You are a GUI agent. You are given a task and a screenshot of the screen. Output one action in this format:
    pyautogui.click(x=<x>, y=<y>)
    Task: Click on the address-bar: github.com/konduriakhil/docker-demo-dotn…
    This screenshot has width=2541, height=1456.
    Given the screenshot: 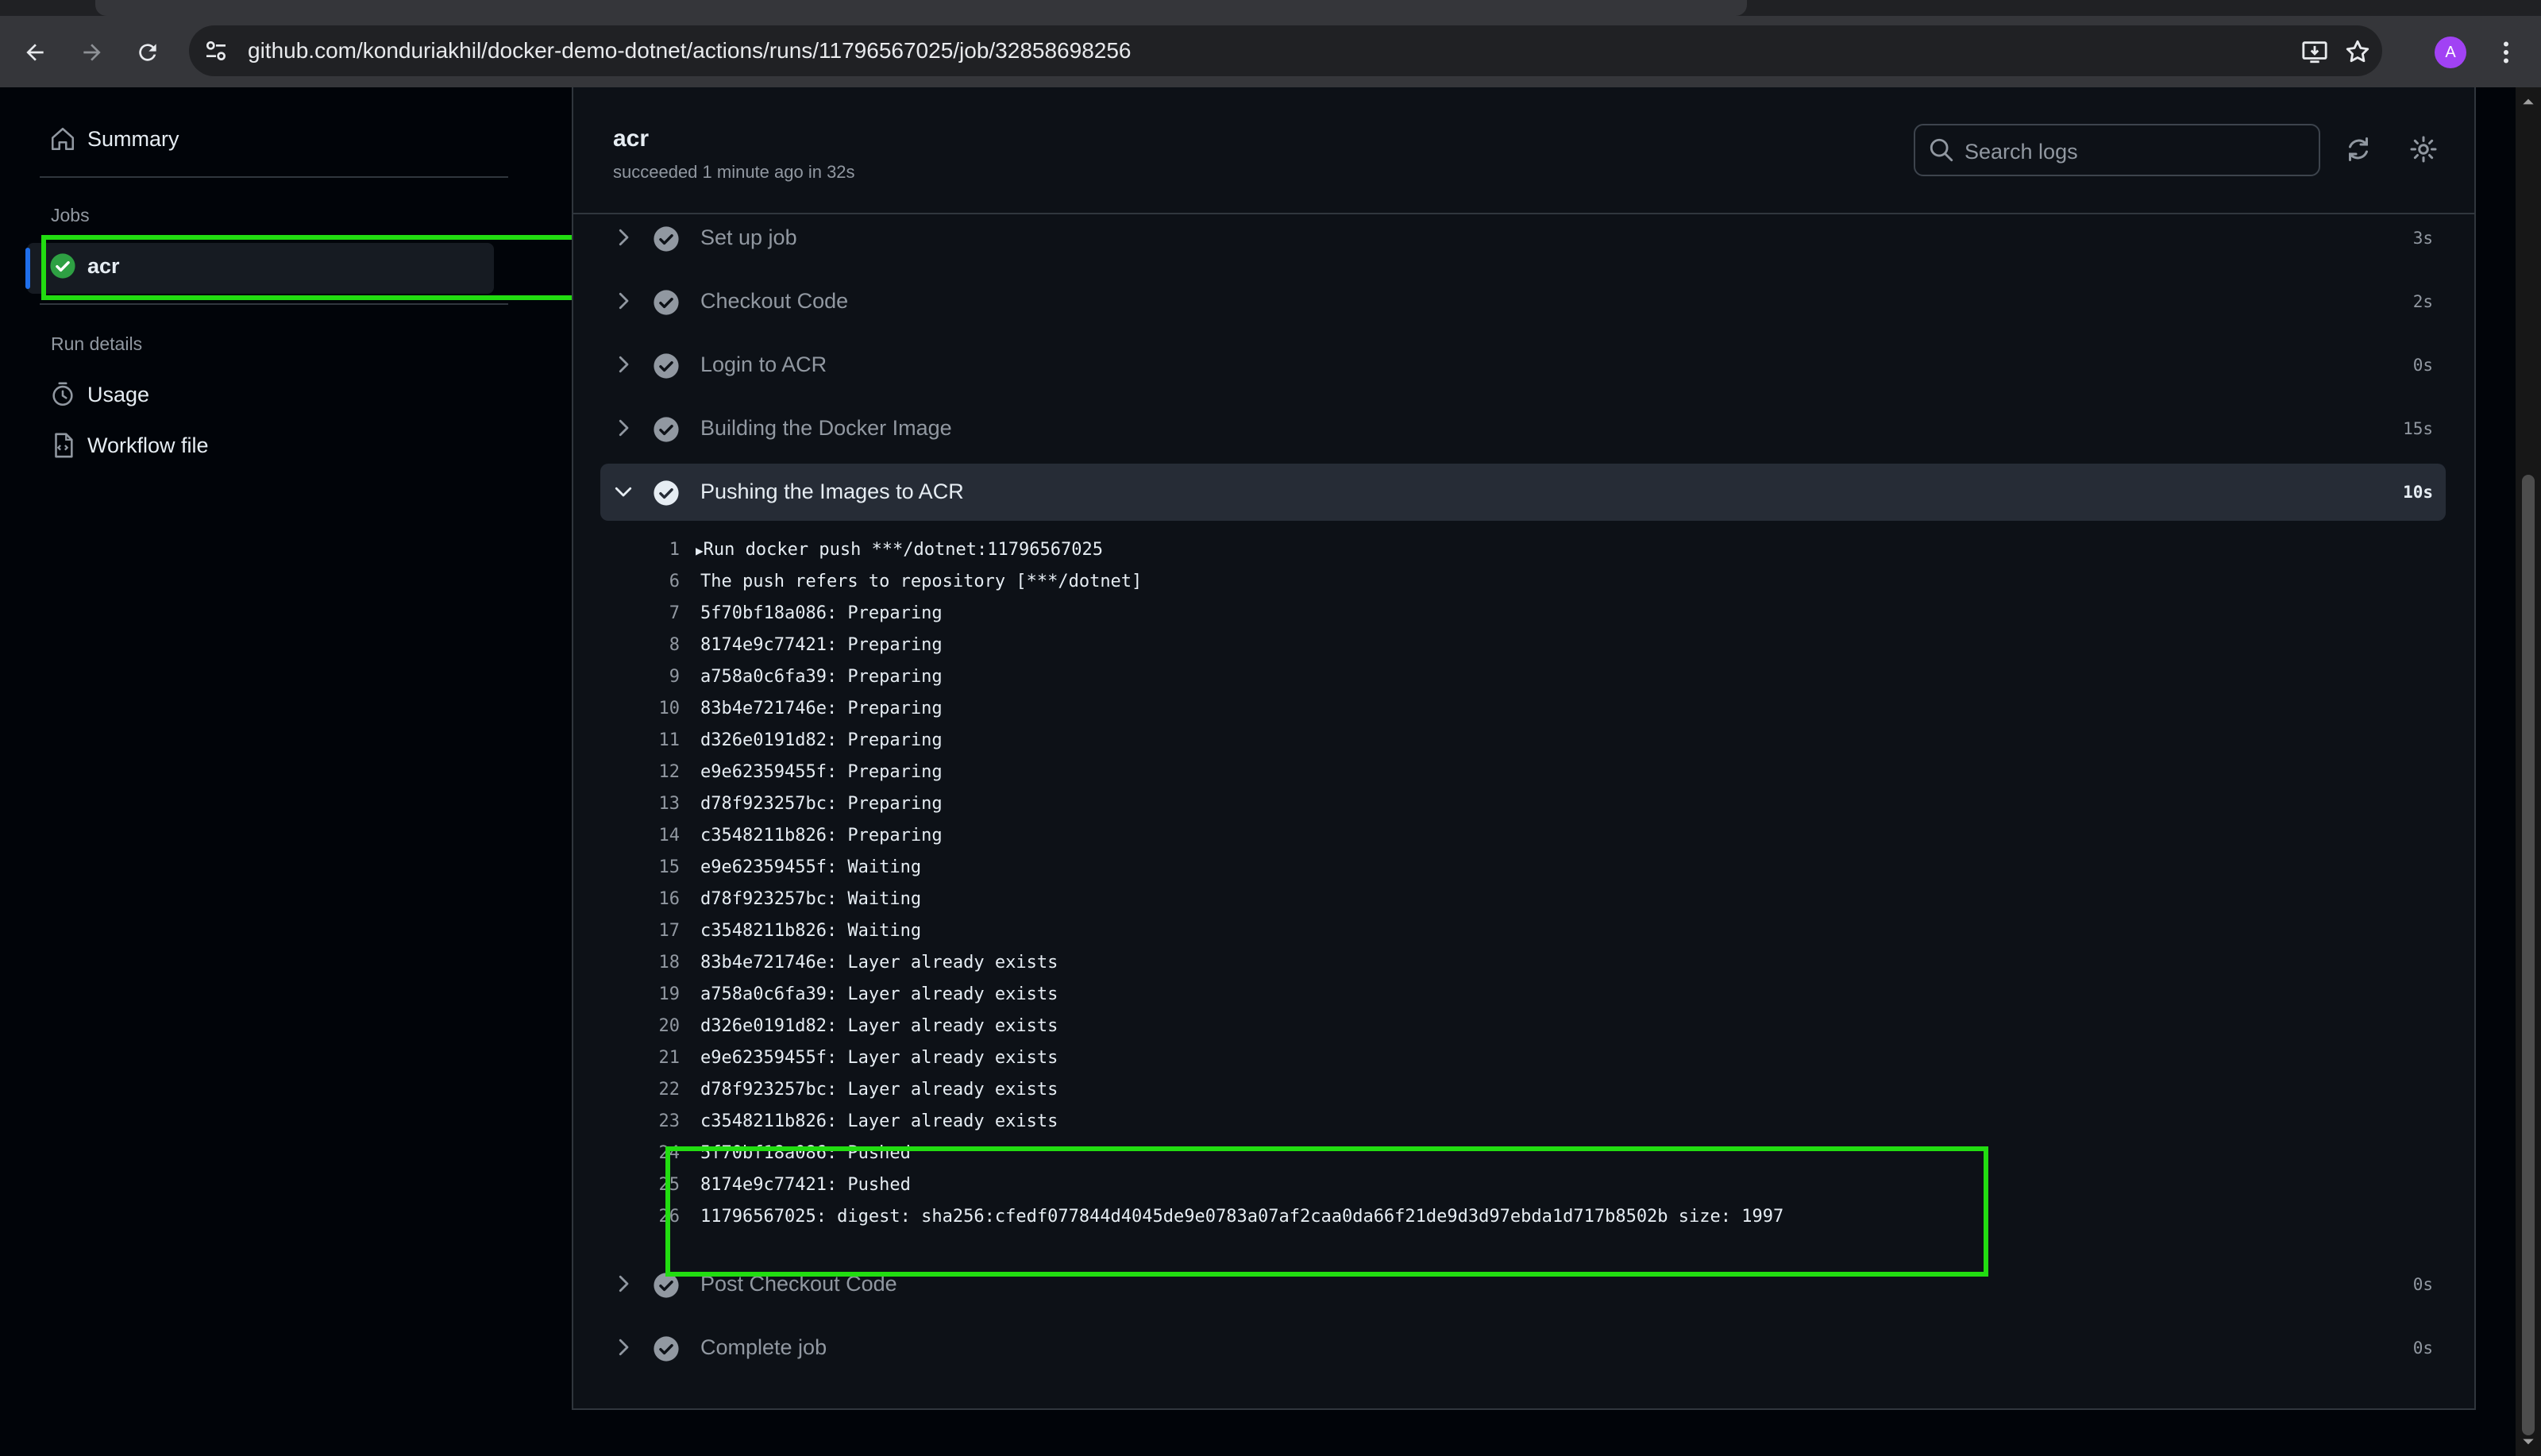 What is the action you would take?
    pyautogui.click(x=1285, y=50)
    